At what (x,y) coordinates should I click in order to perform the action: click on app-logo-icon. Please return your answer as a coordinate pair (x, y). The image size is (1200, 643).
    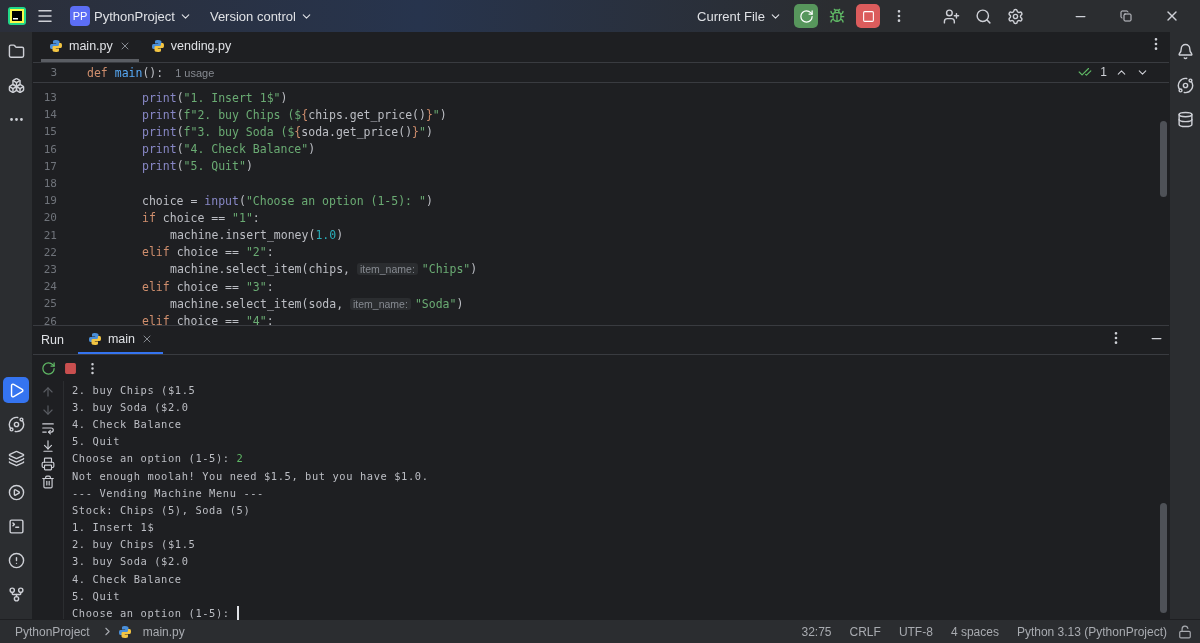
    Looking at the image, I should click on (17, 16).